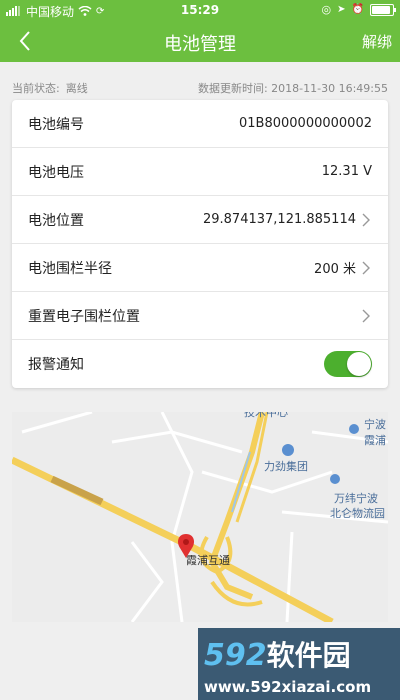 This screenshot has width=400, height=700. What do you see at coordinates (354, 429) in the screenshot?
I see `poi-icon` at bounding box center [354, 429].